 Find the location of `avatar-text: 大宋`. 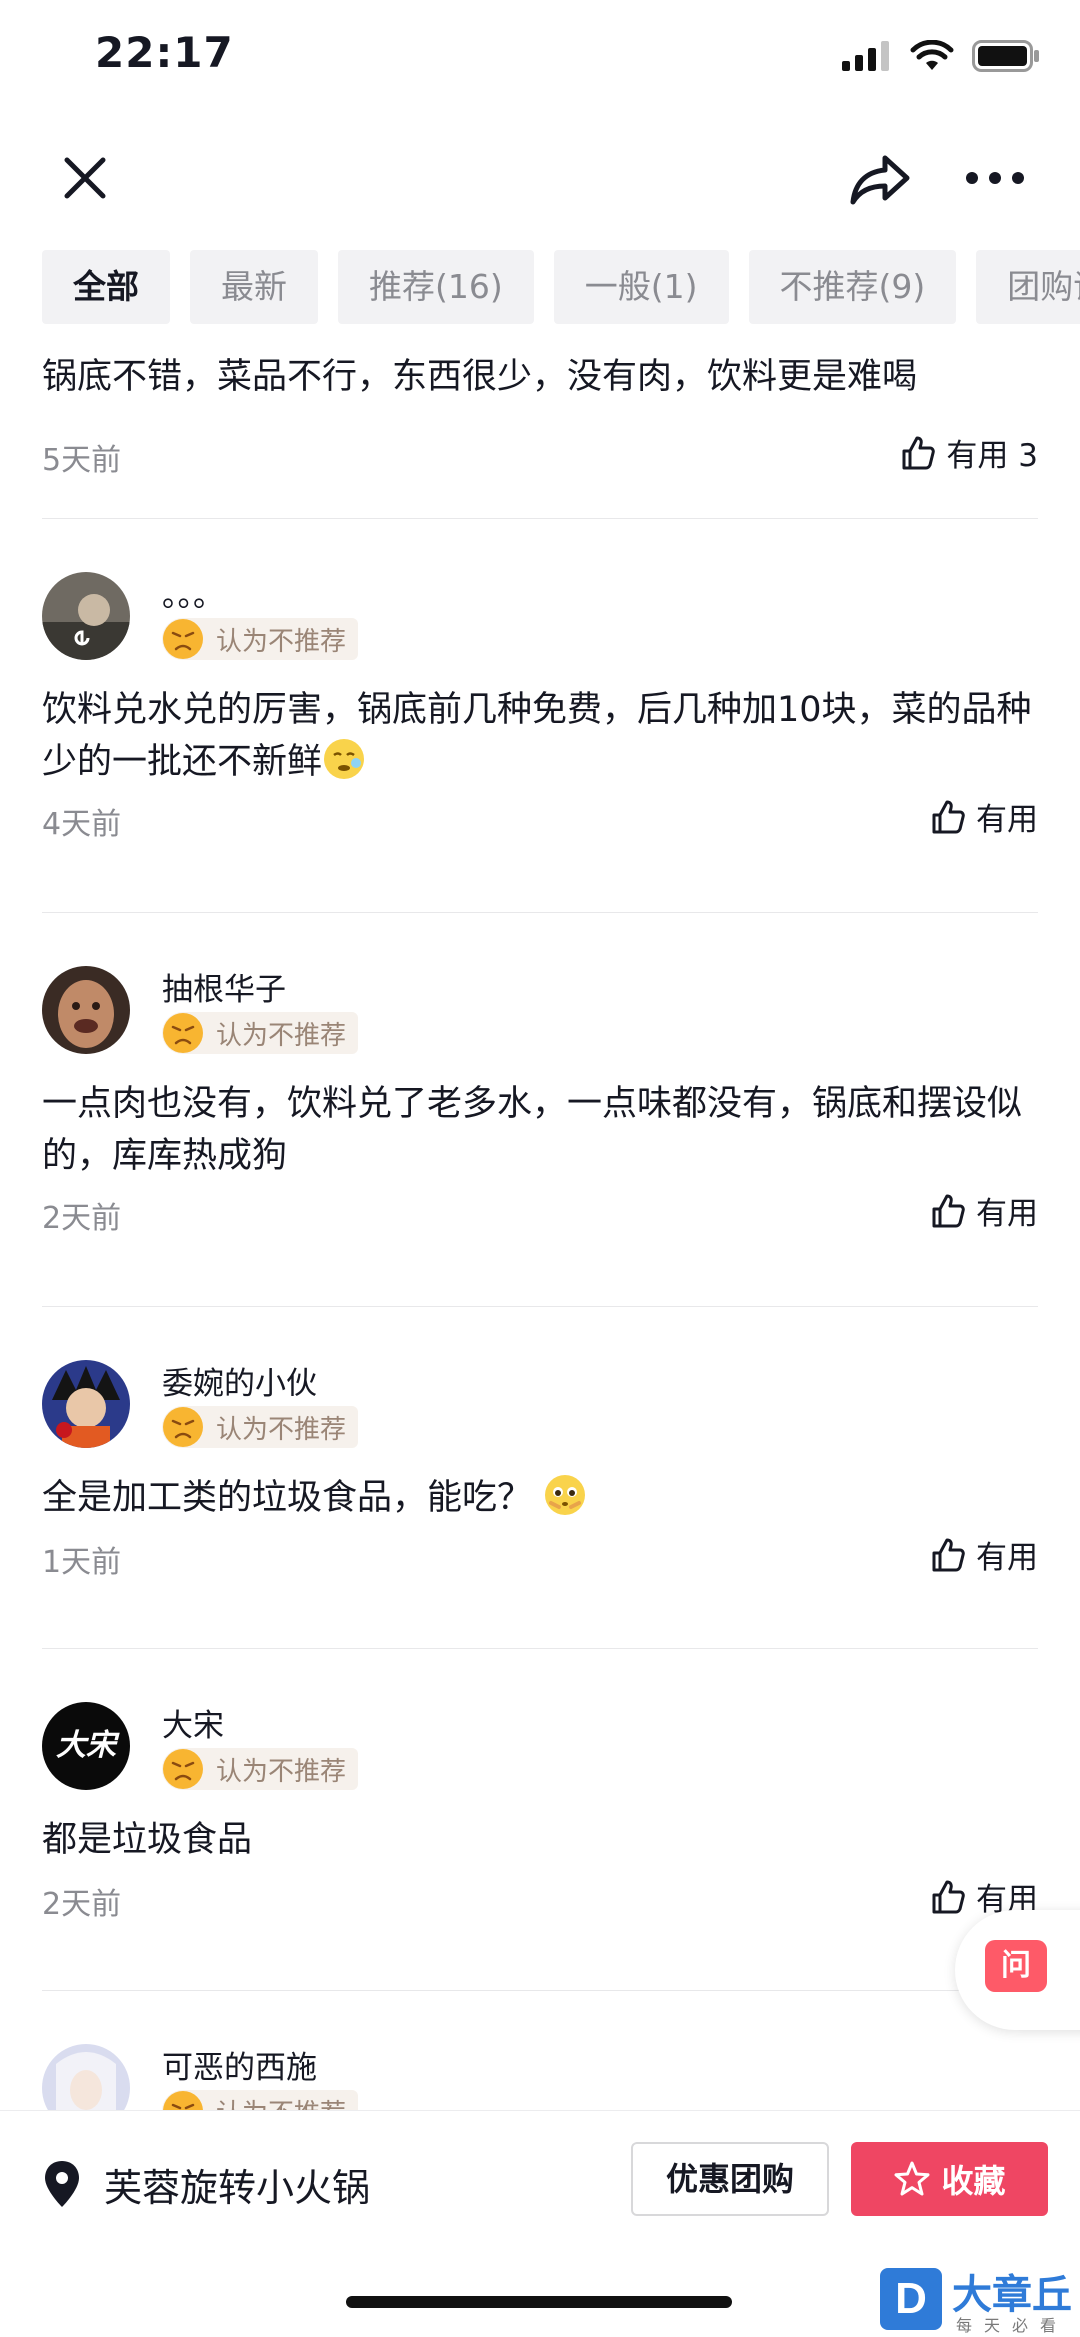

avatar-text: 大宋 is located at coordinates (86, 1745).